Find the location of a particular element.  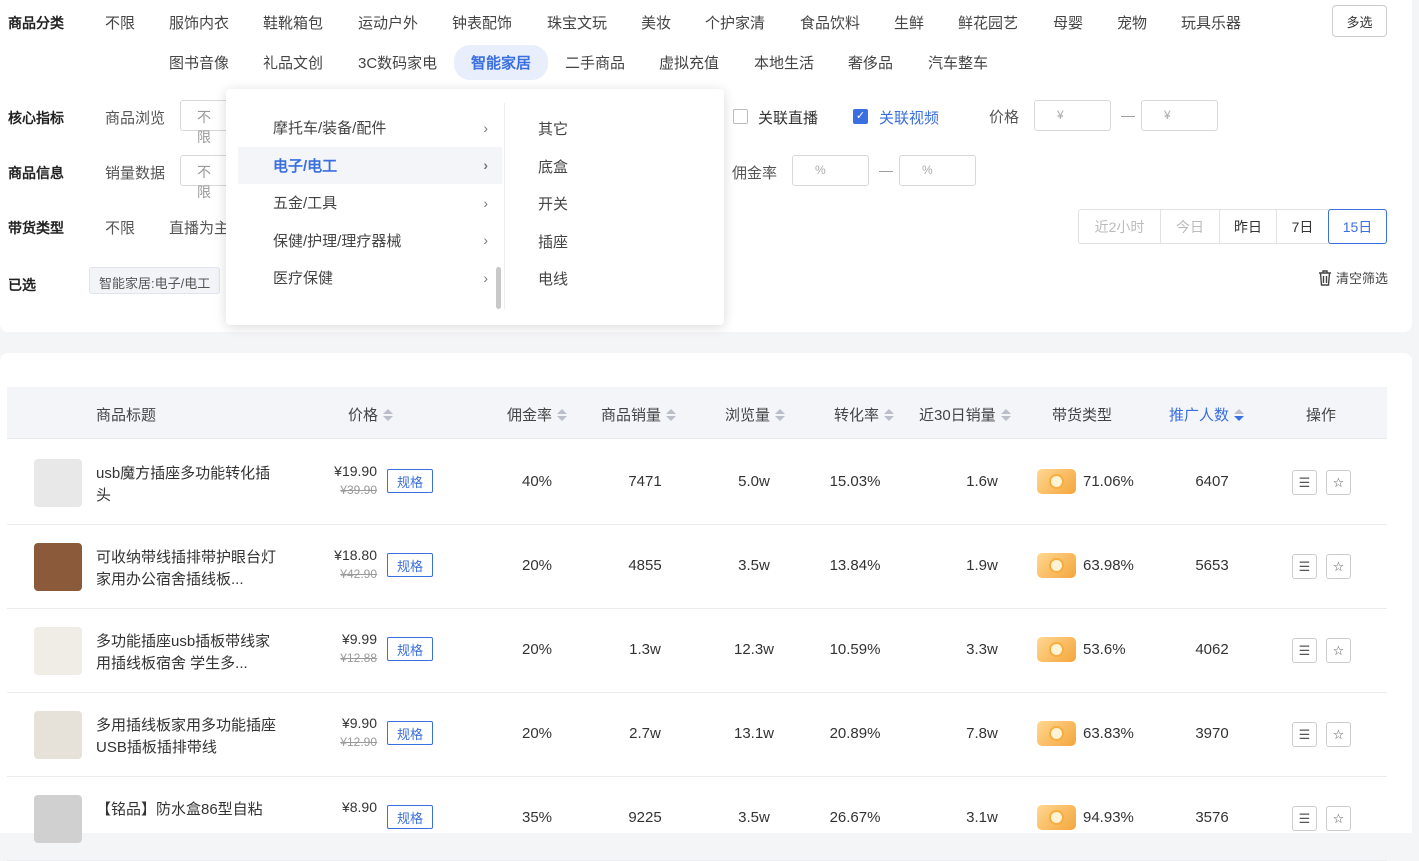

category-item: 3C数码家电 is located at coordinates (397, 62).